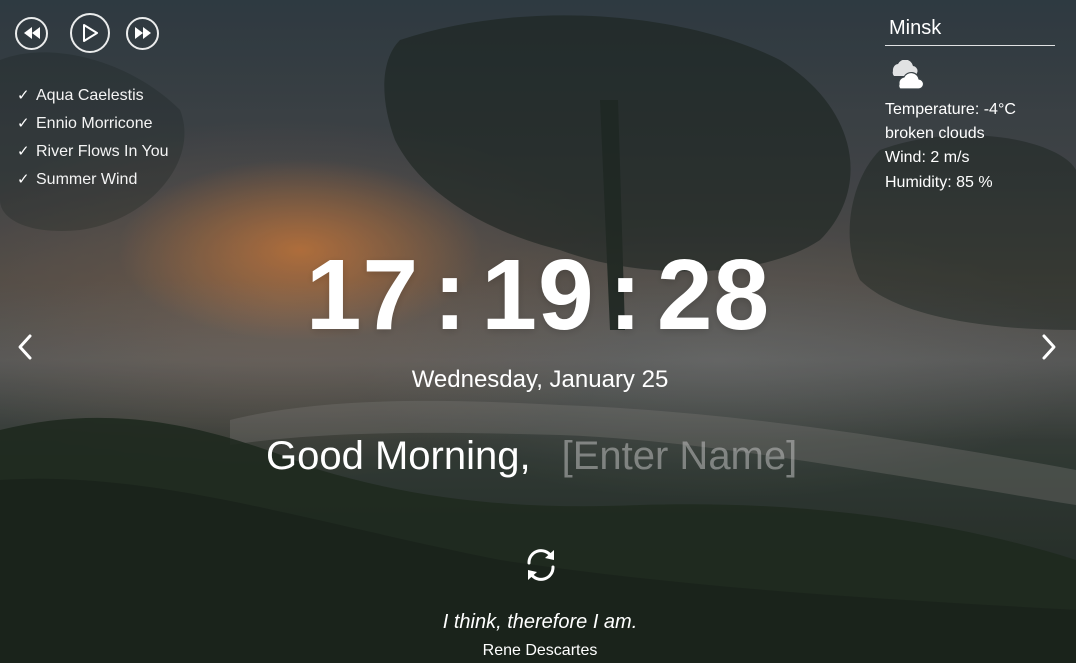  I want to click on wind-text: Wind: 2 m/s, so click(927, 157).